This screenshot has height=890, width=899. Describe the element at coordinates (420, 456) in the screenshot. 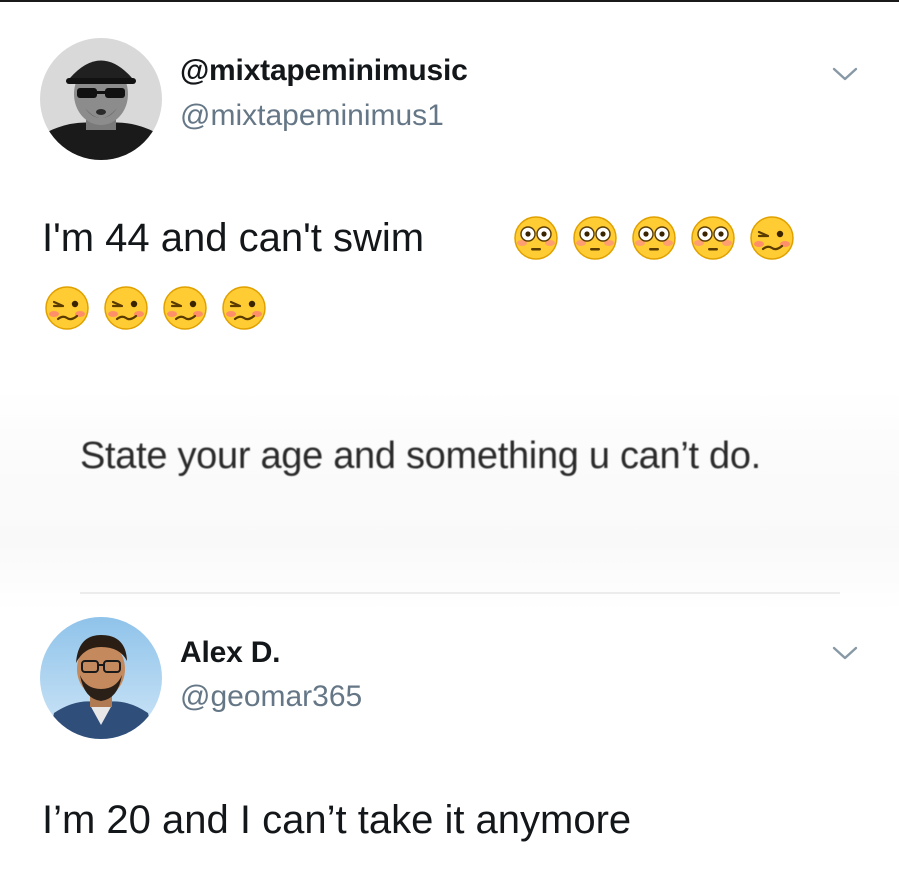

I see `quoted-tweet-text: State your age and something u can’t do.` at that location.